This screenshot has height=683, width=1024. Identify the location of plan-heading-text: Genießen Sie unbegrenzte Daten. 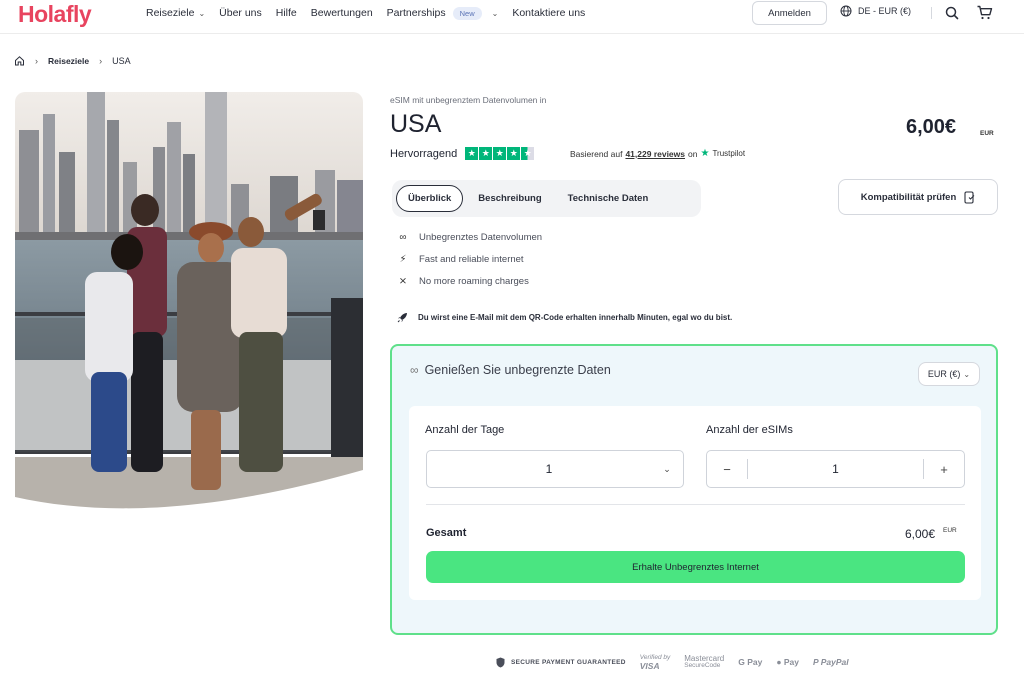
(517, 370).